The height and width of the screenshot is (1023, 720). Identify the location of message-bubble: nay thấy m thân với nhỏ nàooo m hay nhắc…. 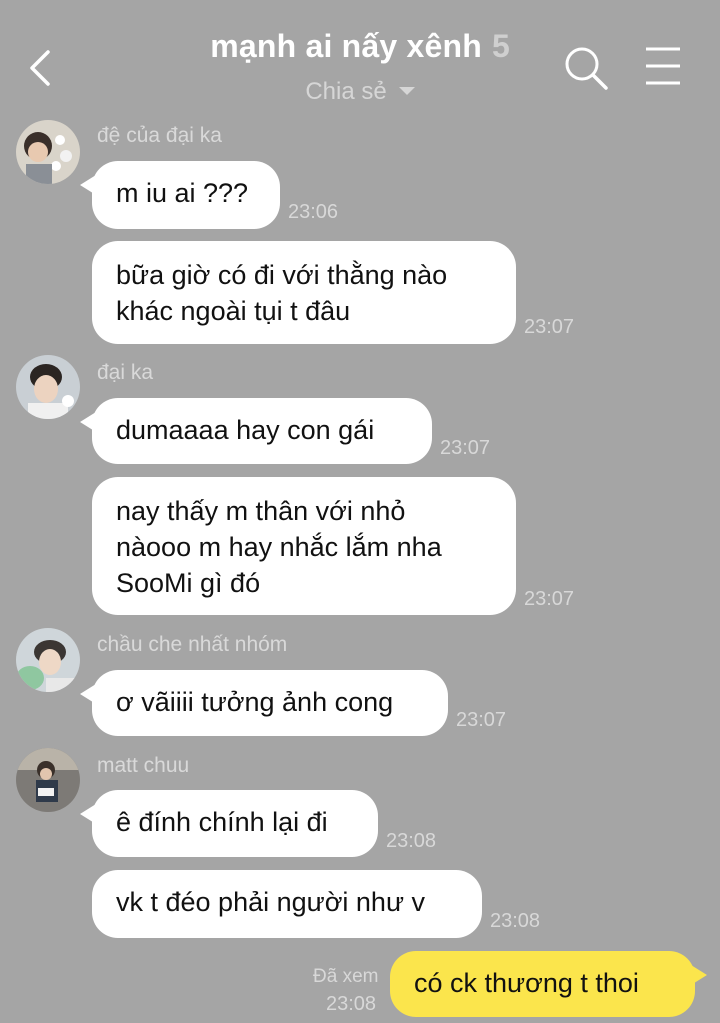
(304, 546).